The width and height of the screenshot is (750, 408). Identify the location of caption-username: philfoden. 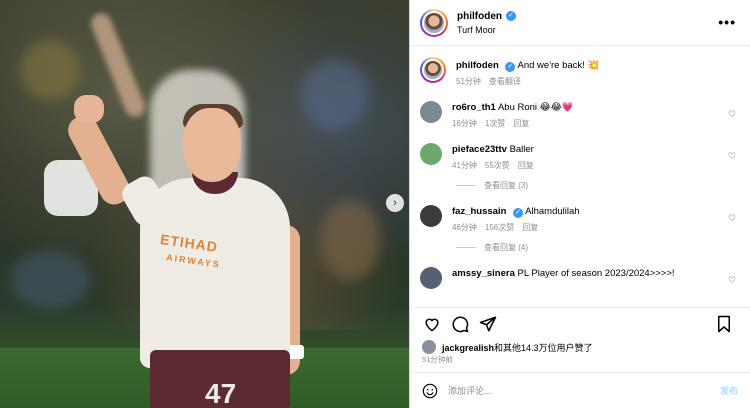
(477, 65).